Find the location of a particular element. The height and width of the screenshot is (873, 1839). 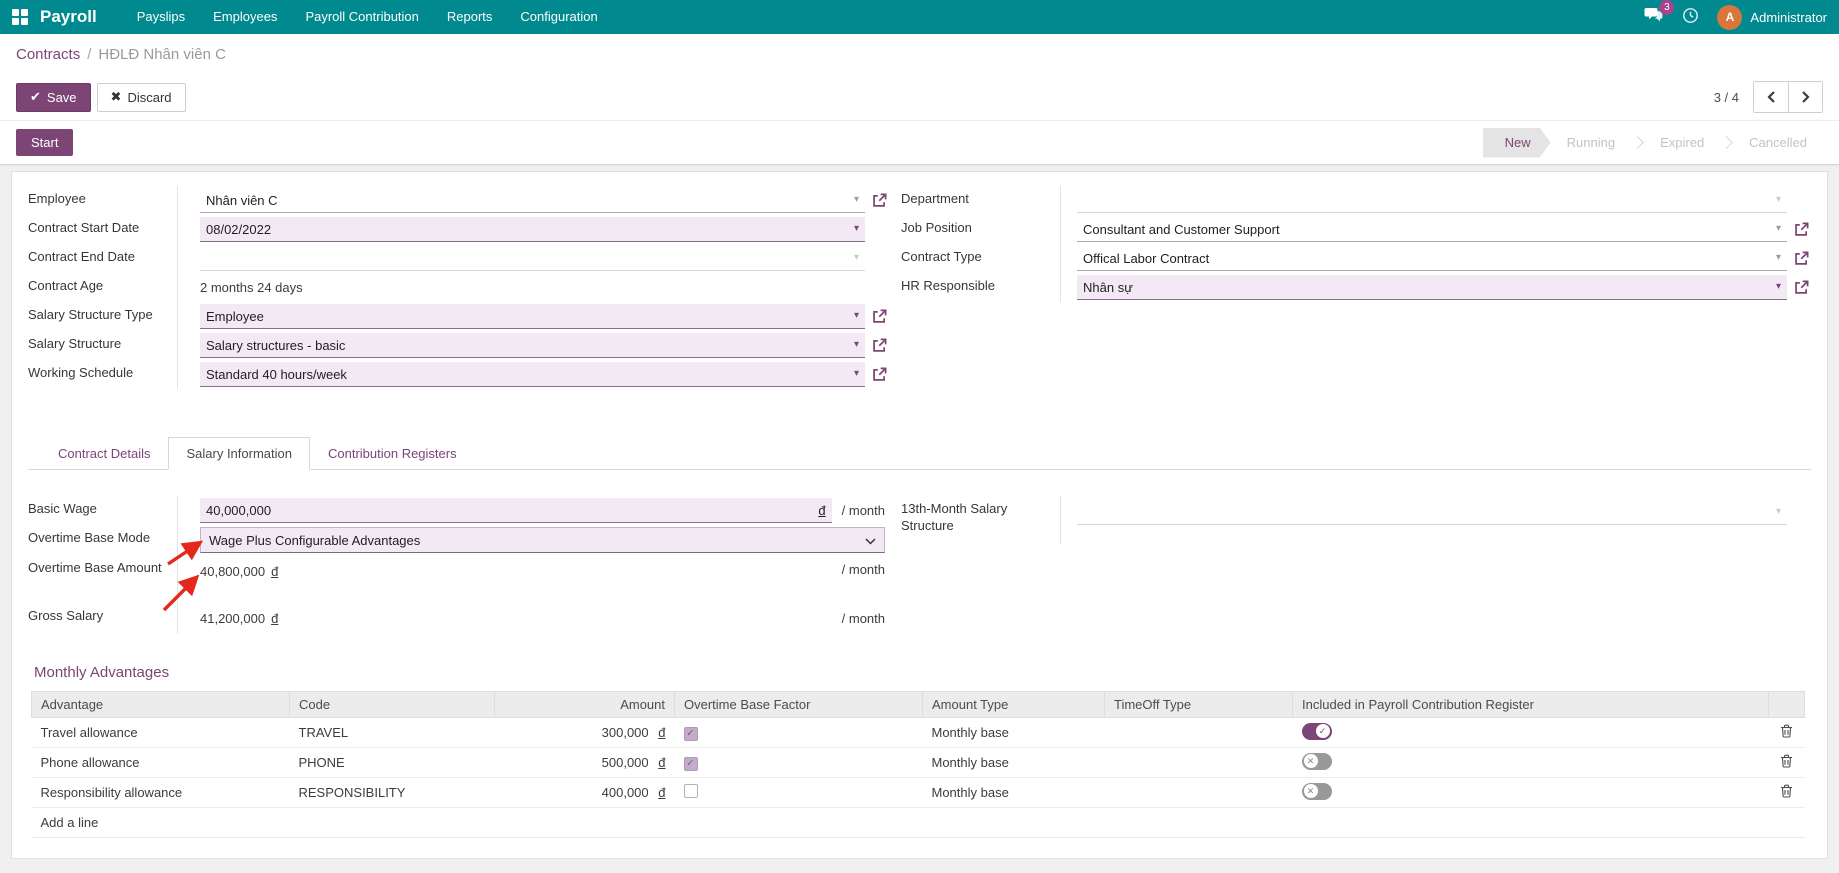

status-steps: New Running Expired Cancelled is located at coordinates (1653, 143).